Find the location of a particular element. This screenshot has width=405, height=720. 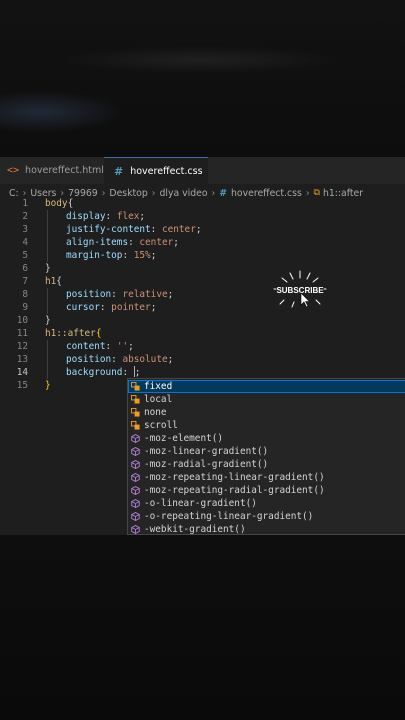

code-token: '' is located at coordinates (122, 346).